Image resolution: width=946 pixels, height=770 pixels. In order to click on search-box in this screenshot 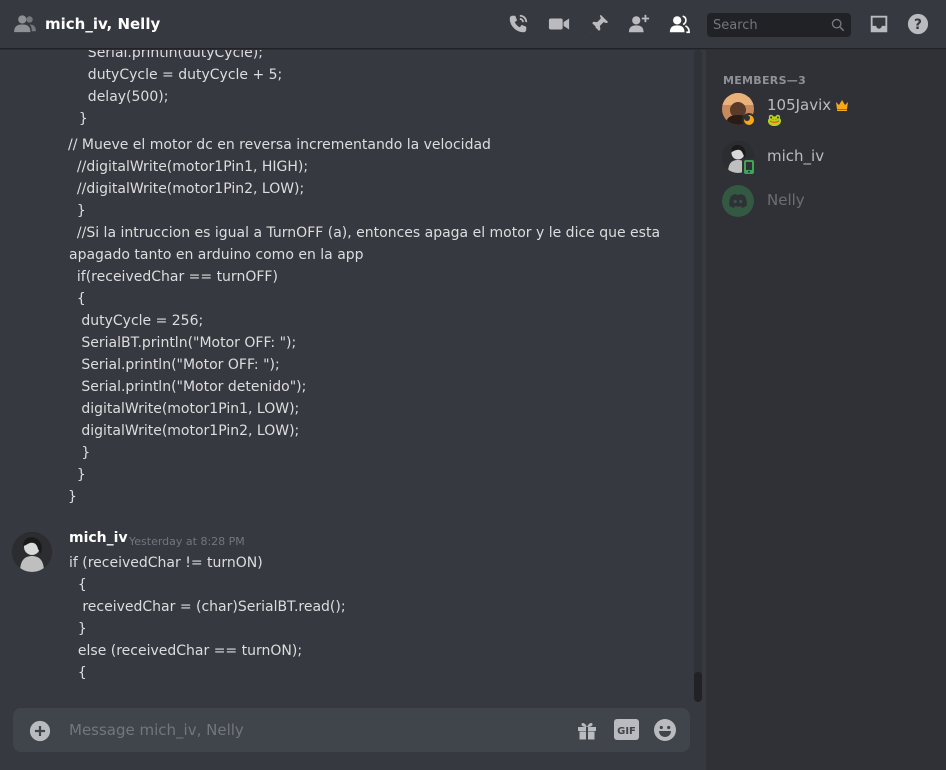, I will do `click(779, 25)`.